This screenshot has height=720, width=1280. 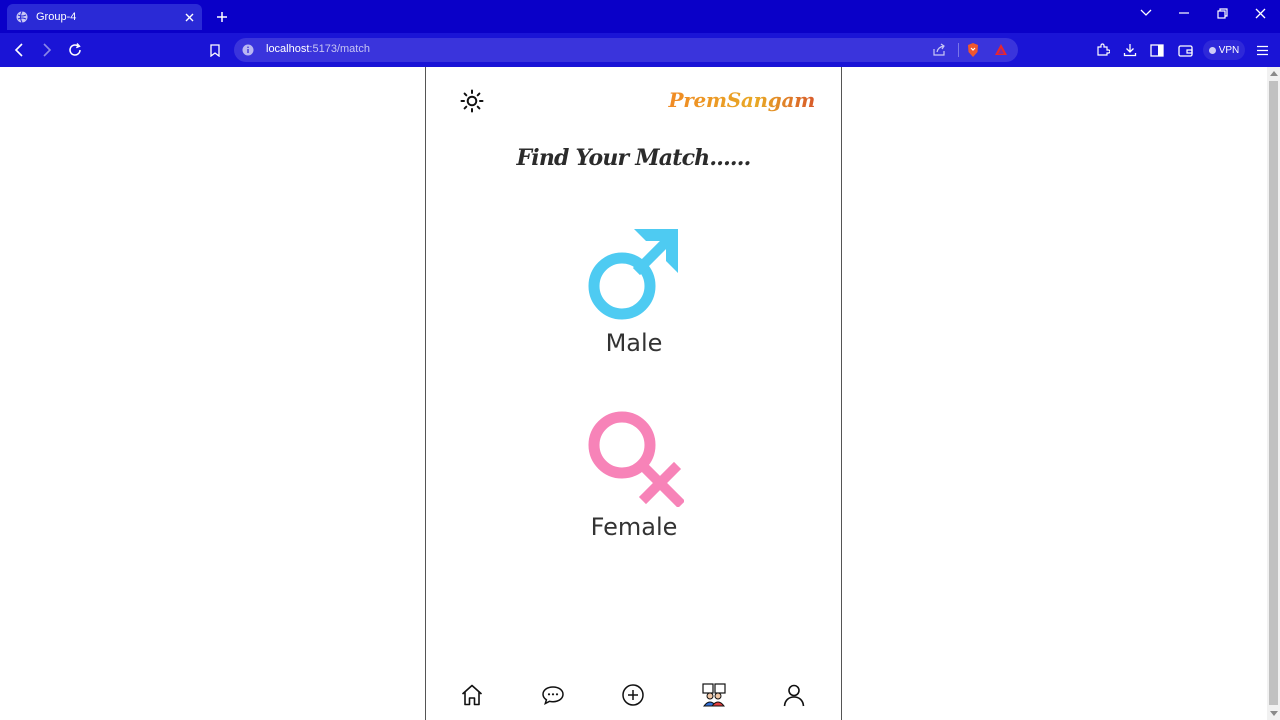 I want to click on home-icon, so click(x=472, y=695).